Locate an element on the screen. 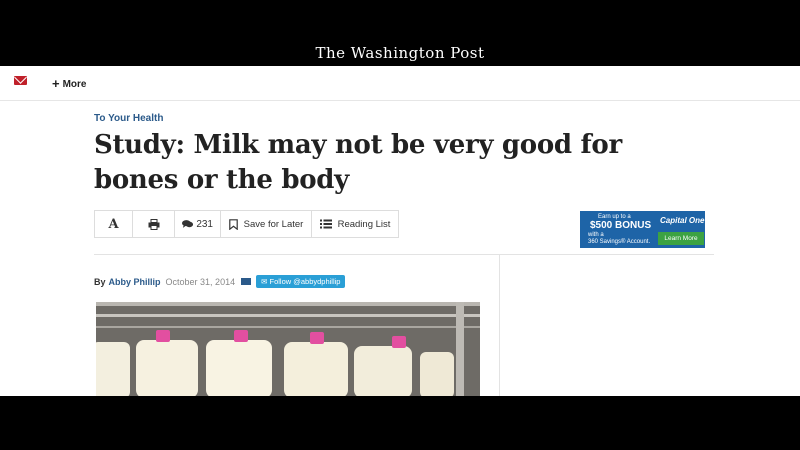 Image resolution: width=800 pixels, height=450 pixels. comments-button: 231 is located at coordinates (198, 224).